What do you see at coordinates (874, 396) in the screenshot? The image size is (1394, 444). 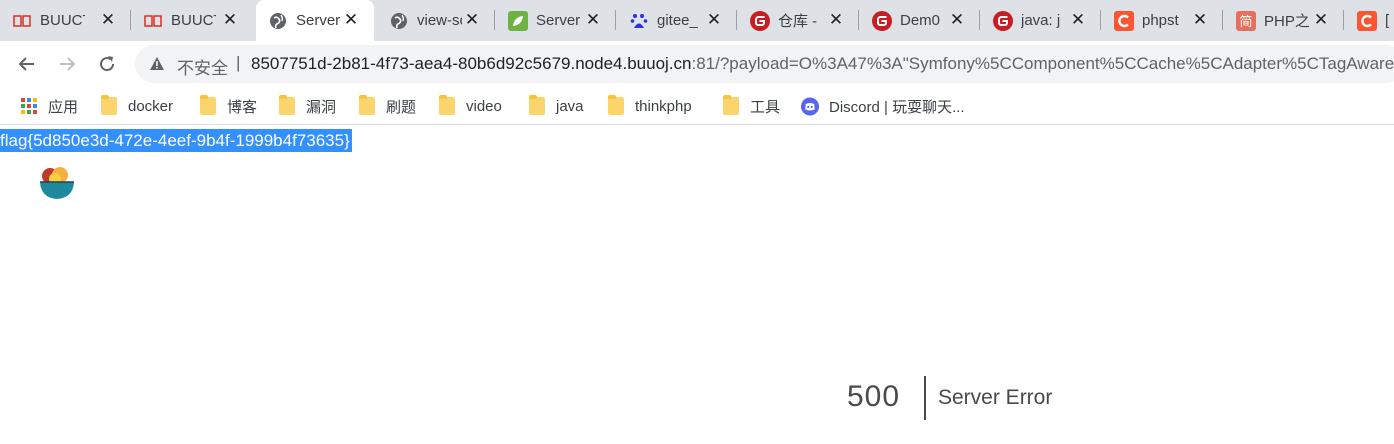 I see `error-code: 500` at bounding box center [874, 396].